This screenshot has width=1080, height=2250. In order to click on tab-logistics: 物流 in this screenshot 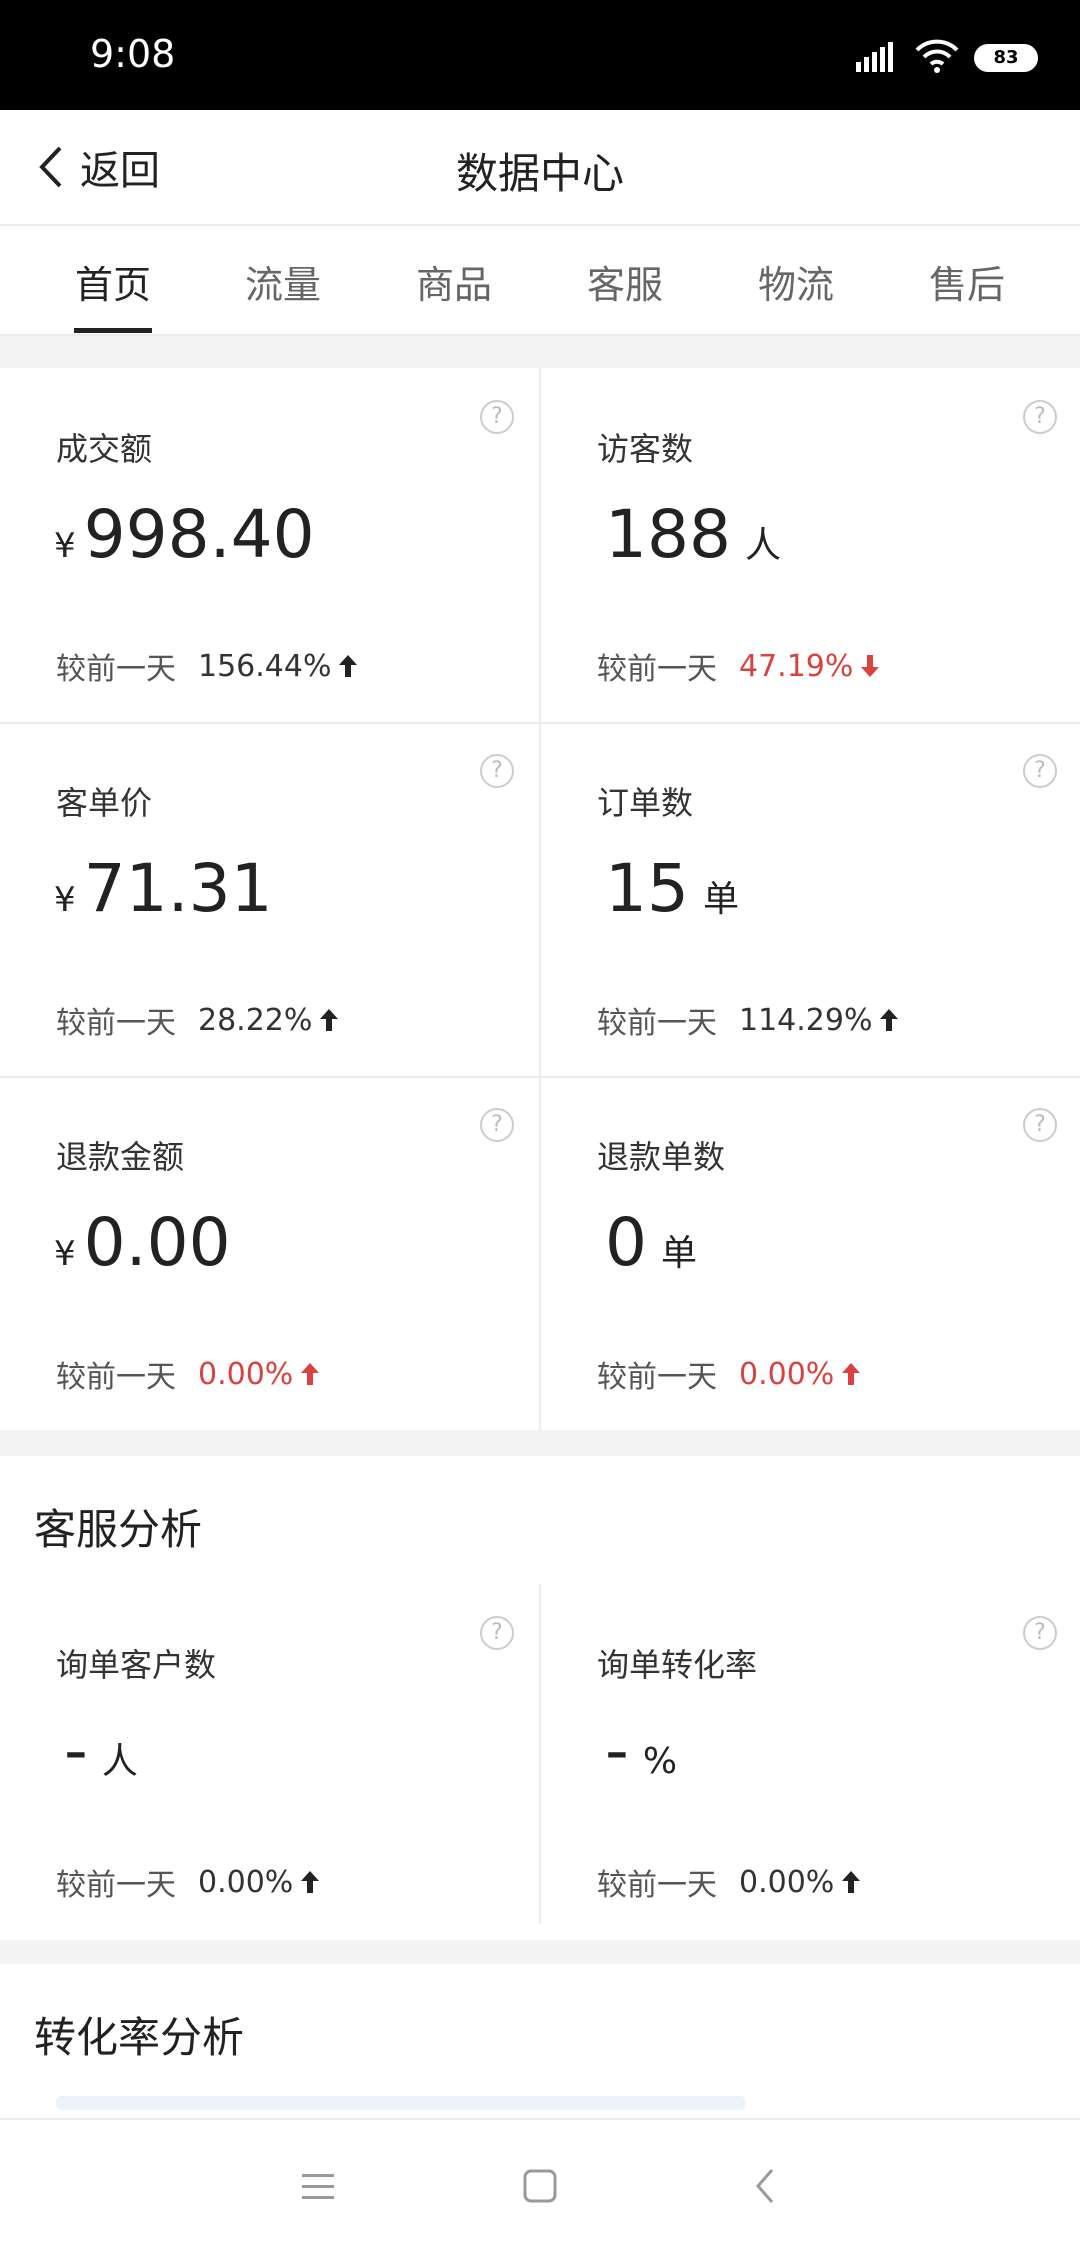, I will do `click(796, 281)`.